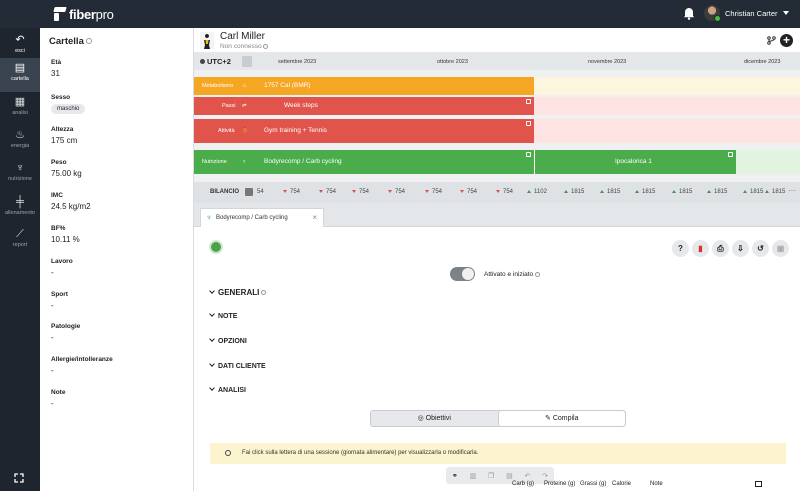 The width and height of the screenshot is (800, 491). I want to click on user-menu: Christian Carter, so click(746, 13).